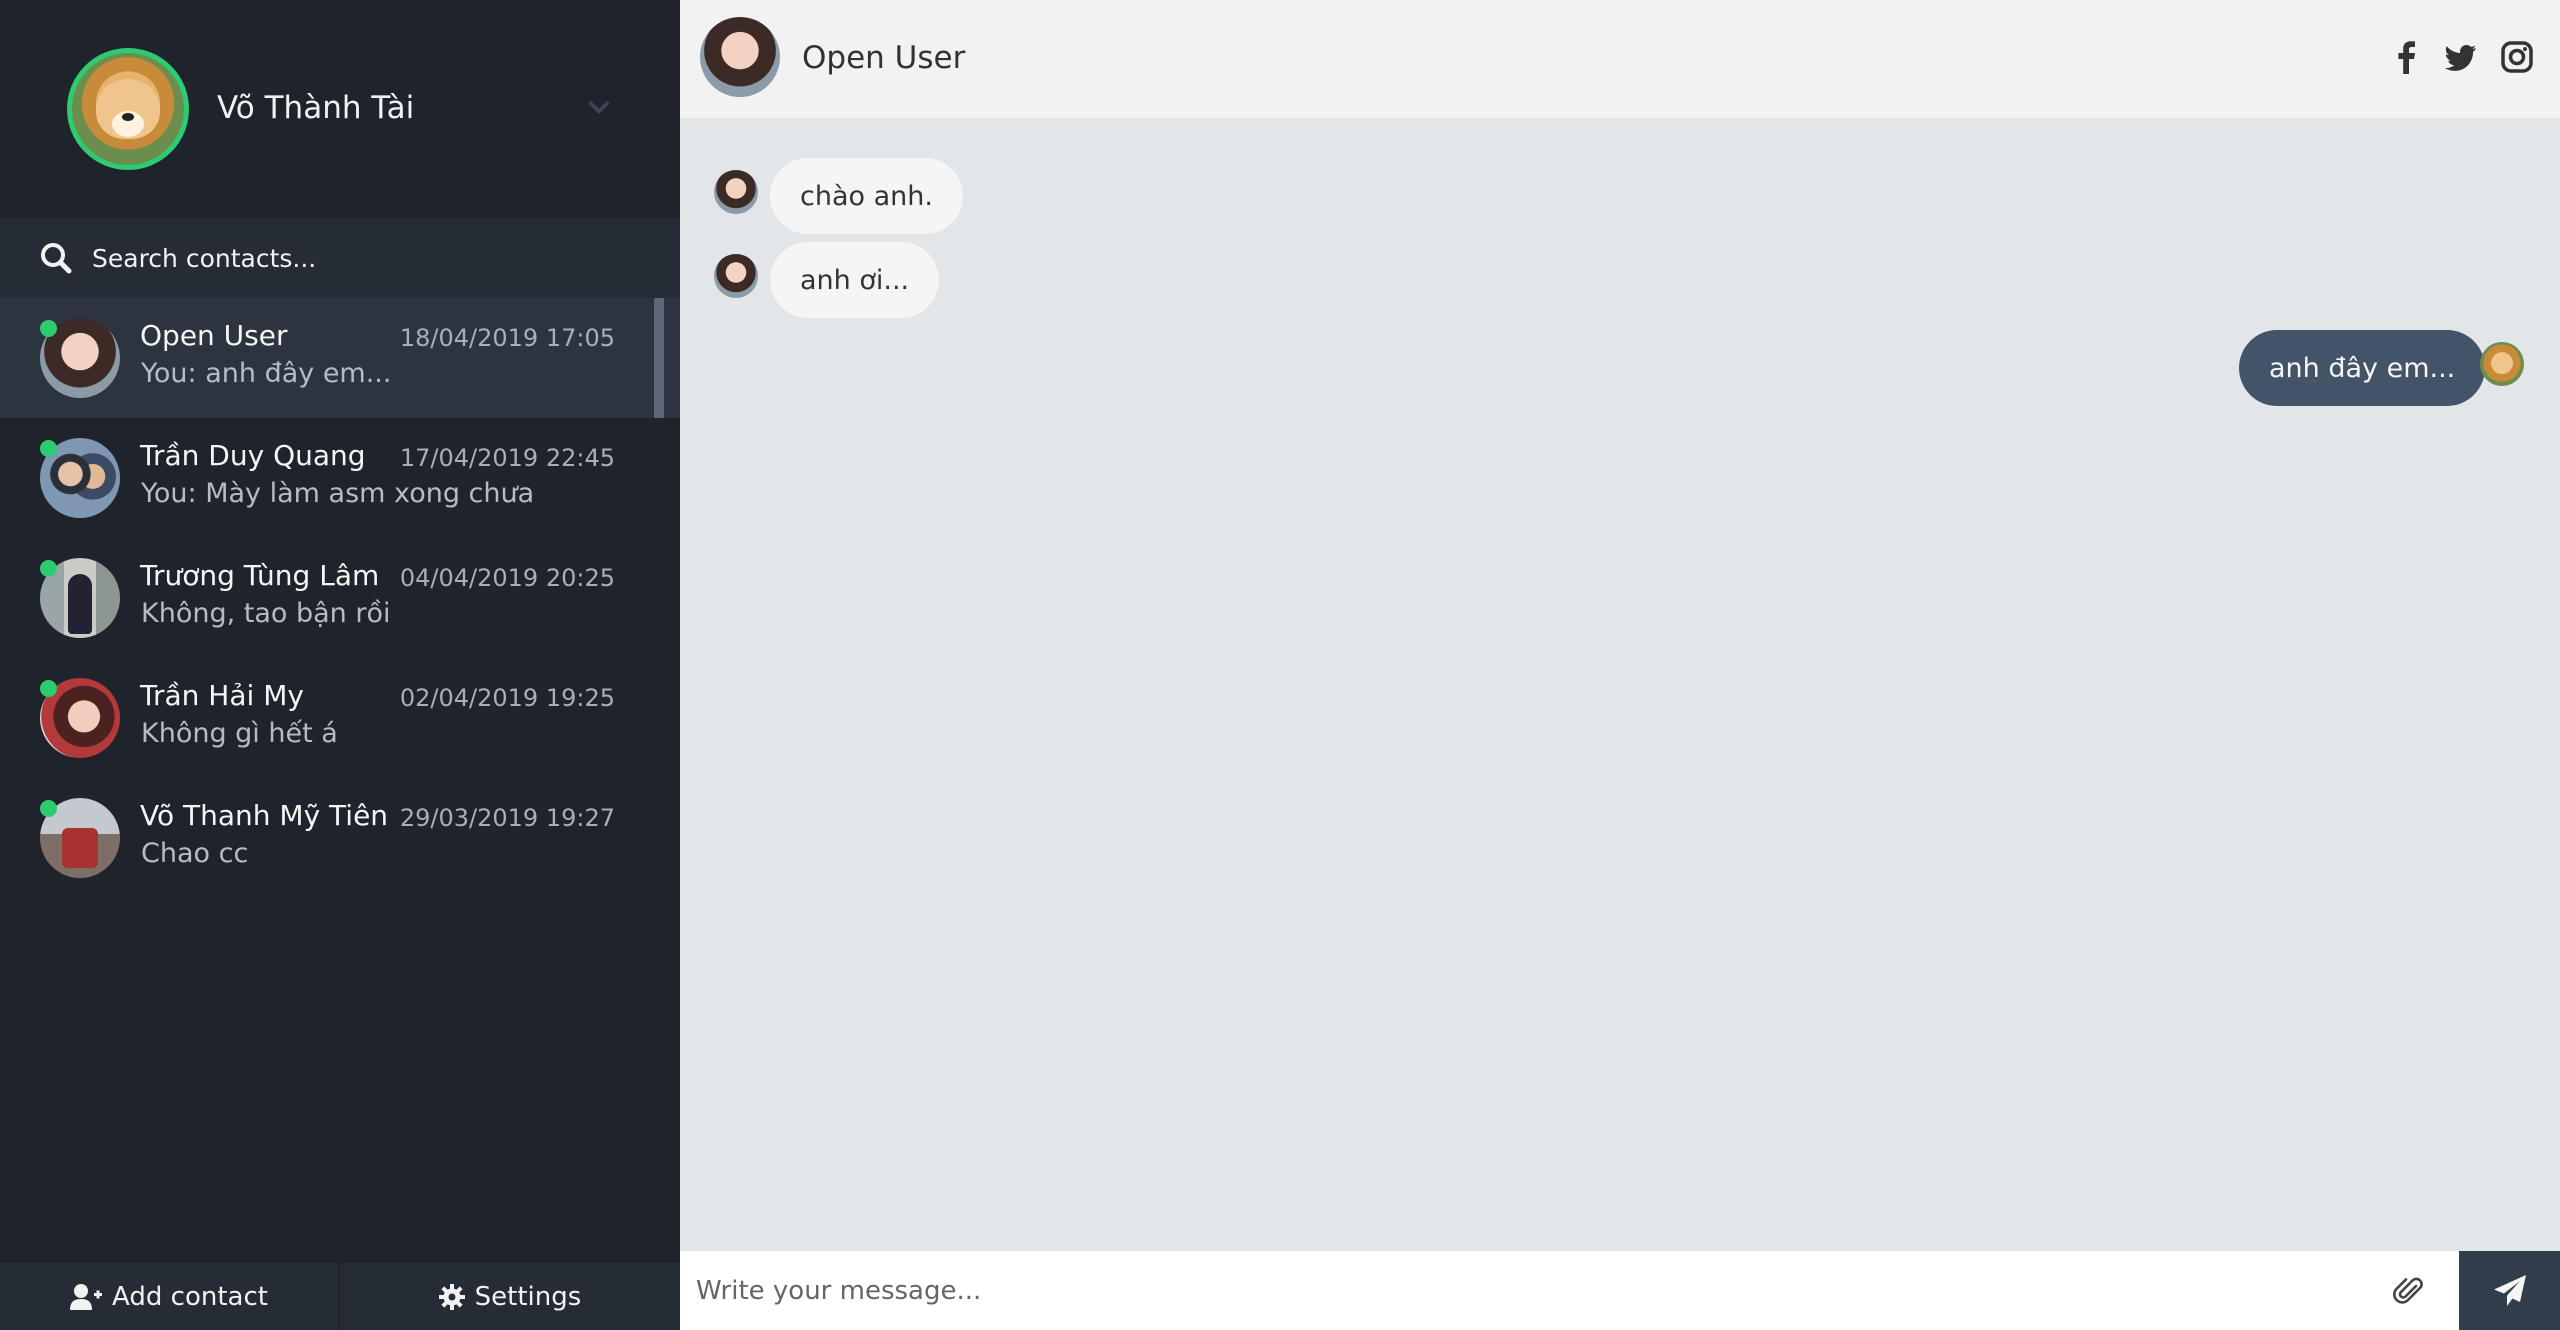  Describe the element at coordinates (239, 733) in the screenshot. I see `contact-preview: Không gì hết á` at that location.